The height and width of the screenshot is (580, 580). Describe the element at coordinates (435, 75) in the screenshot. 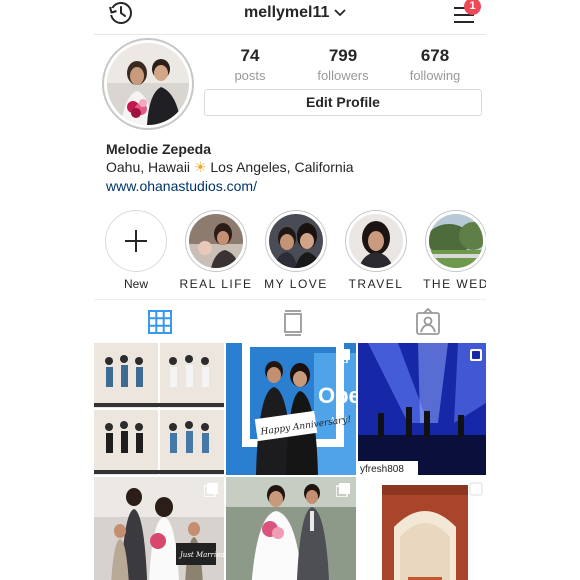

I see `following-label: following` at that location.